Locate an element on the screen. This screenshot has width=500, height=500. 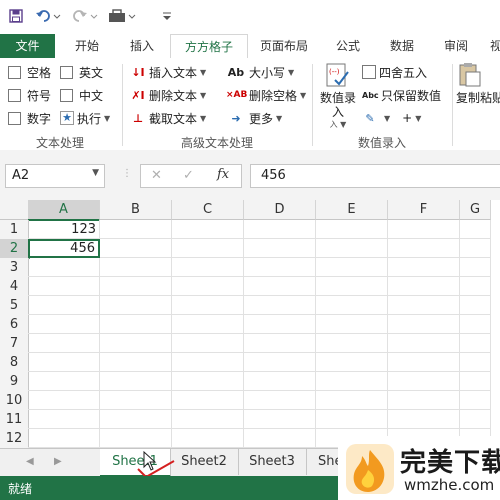
cell-b11 is located at coordinates (136, 419).